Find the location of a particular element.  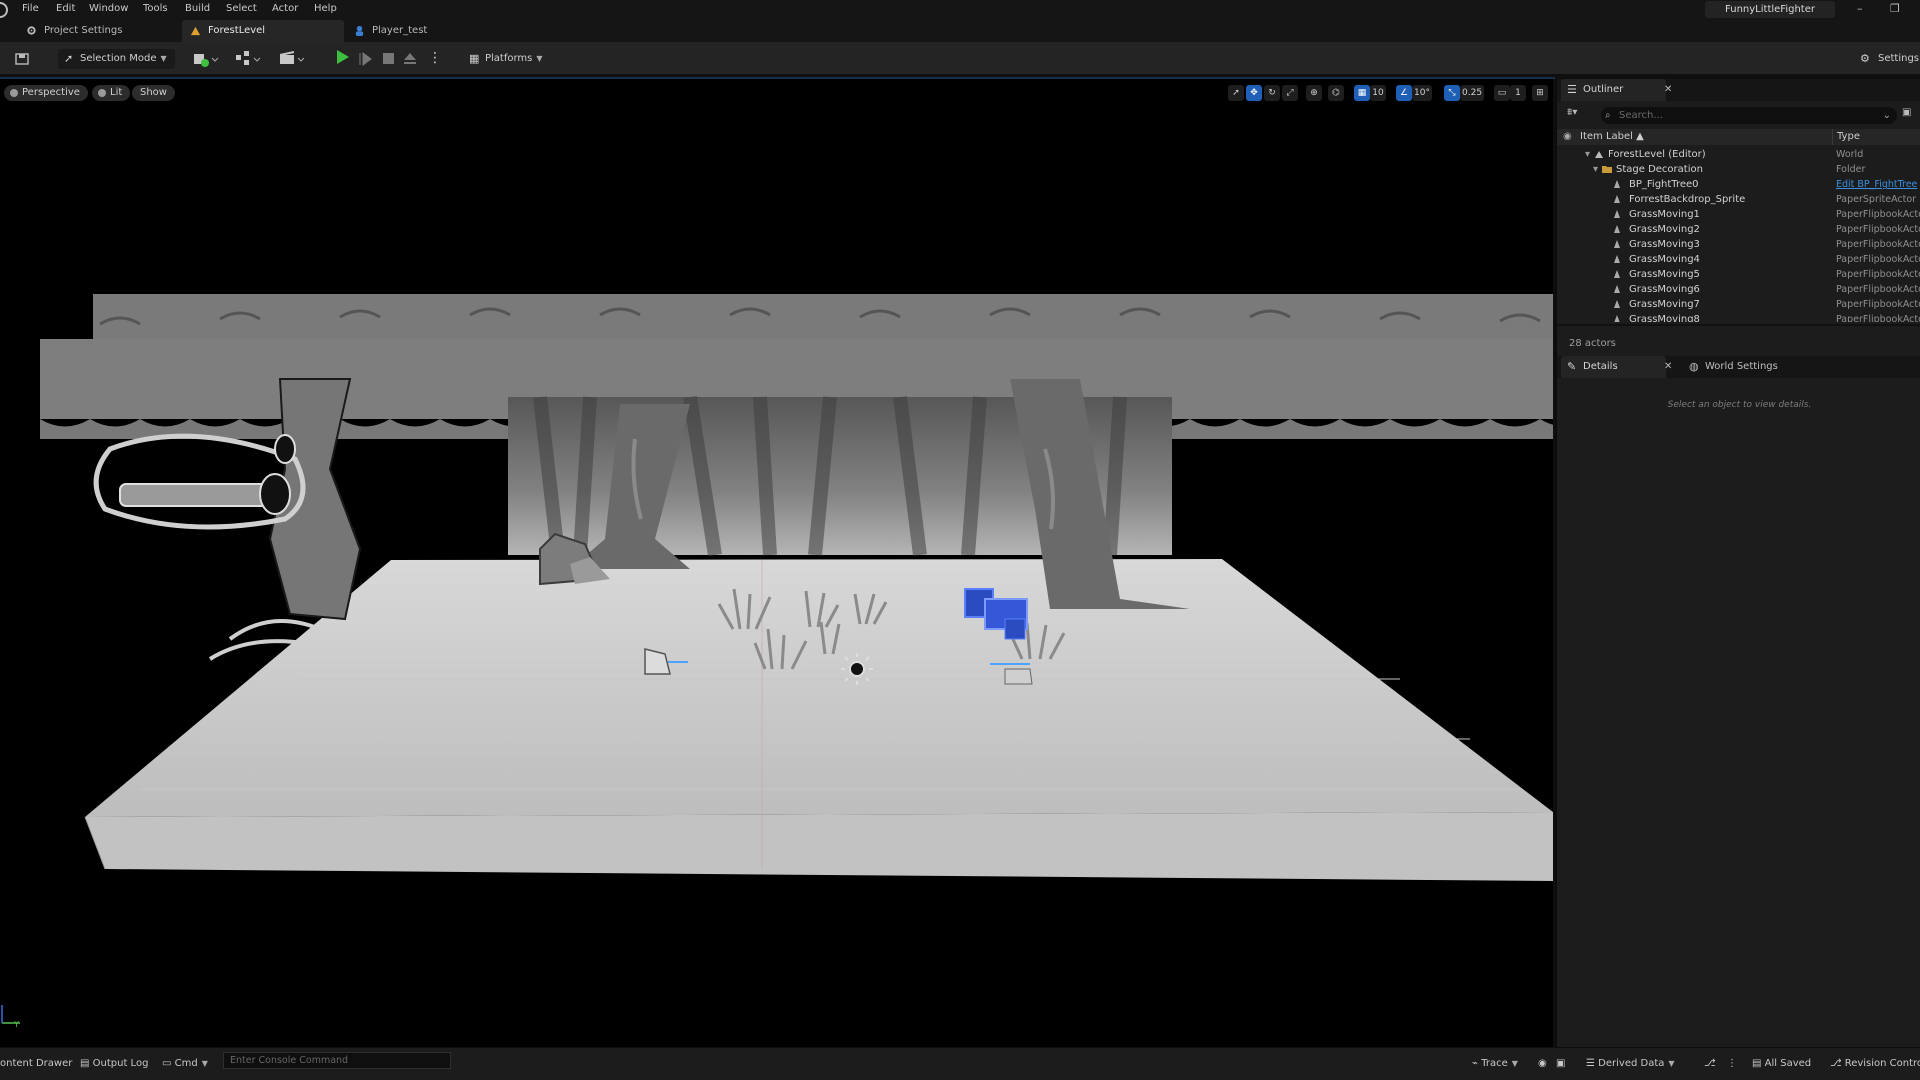

details-tab-row: ✎ Details ✕ ◍ World Settings is located at coordinates (1738, 367).